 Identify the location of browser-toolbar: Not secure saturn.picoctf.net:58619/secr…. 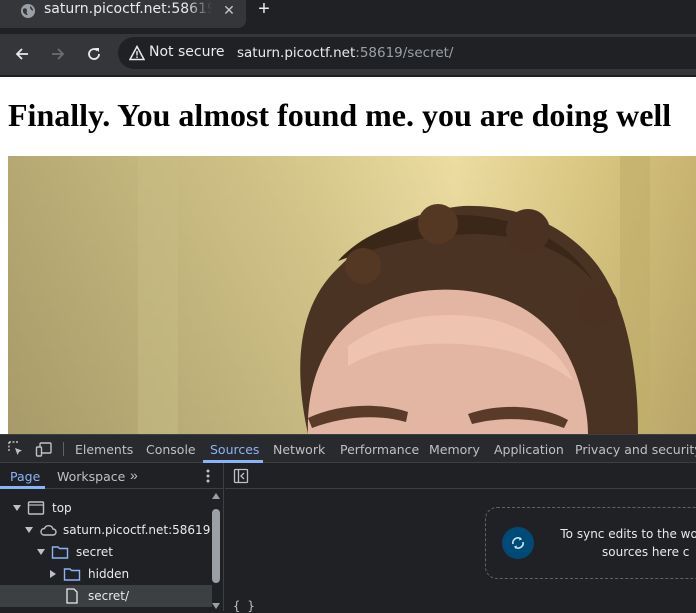
(348, 55).